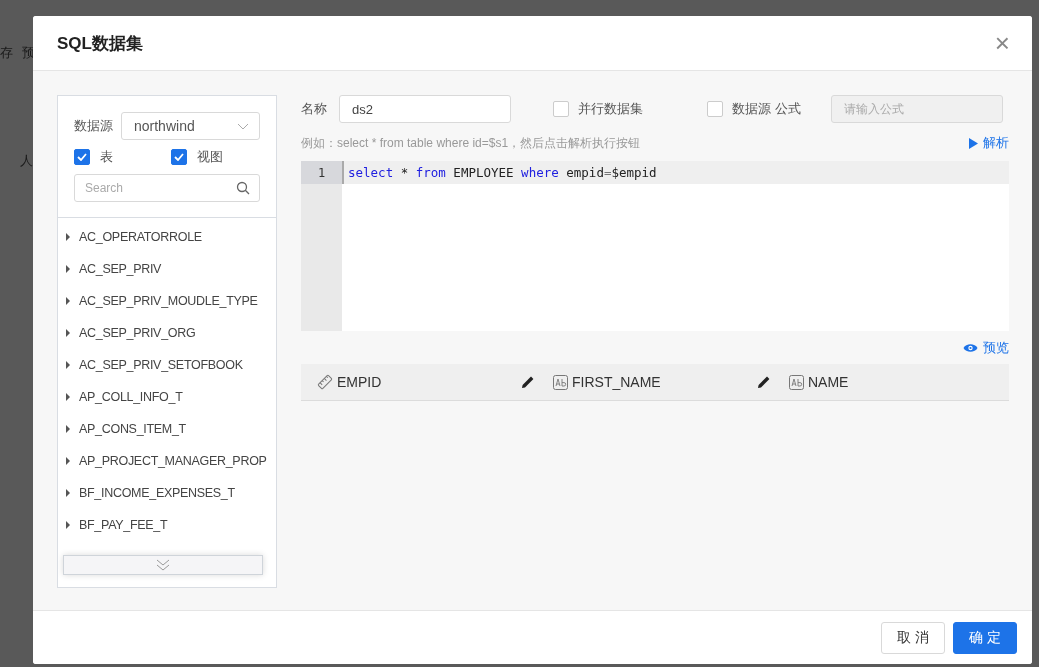 This screenshot has width=1039, height=667. I want to click on table-tree-item: AC_SEP_PRIV_MOUDLE_TYPE, so click(167, 301).